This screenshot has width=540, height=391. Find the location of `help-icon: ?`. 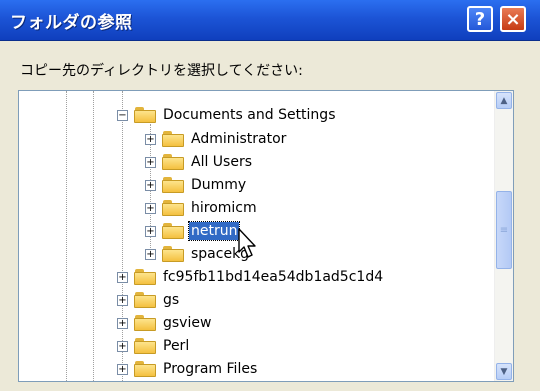

help-icon: ? is located at coordinates (480, 19).